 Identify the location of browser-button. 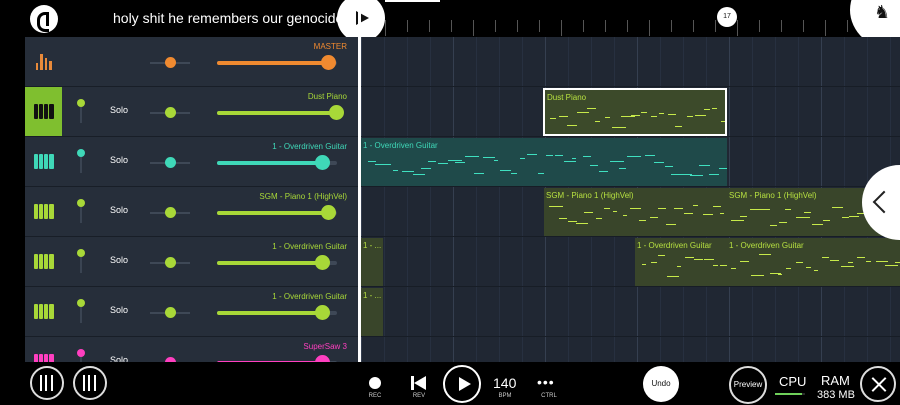
(90, 383).